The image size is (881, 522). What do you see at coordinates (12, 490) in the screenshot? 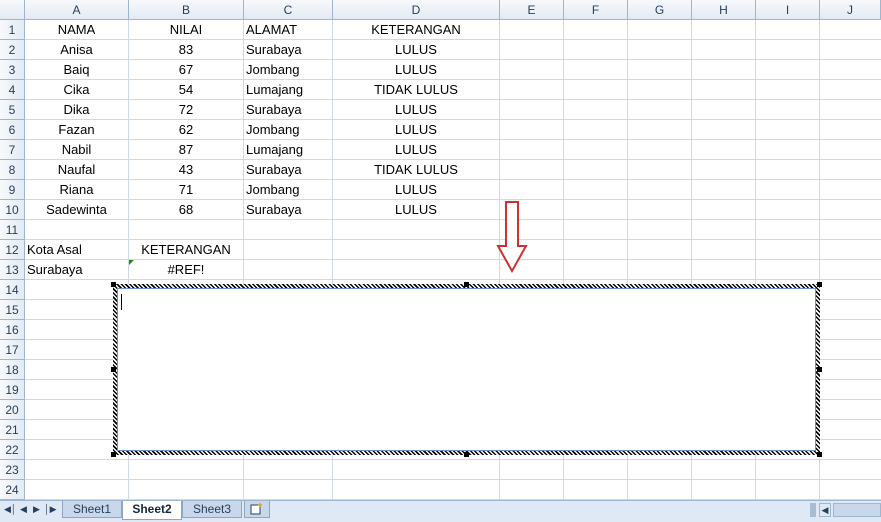
I see `row-header-24: 24` at bounding box center [12, 490].